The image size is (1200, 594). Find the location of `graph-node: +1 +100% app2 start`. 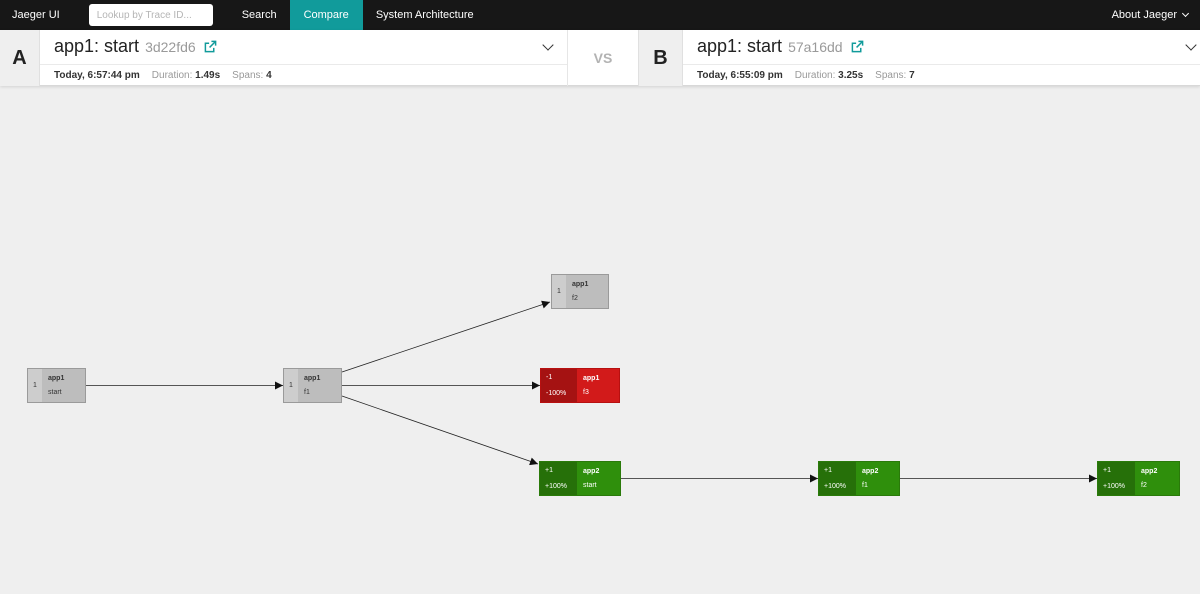

graph-node: +1 +100% app2 start is located at coordinates (580, 478).